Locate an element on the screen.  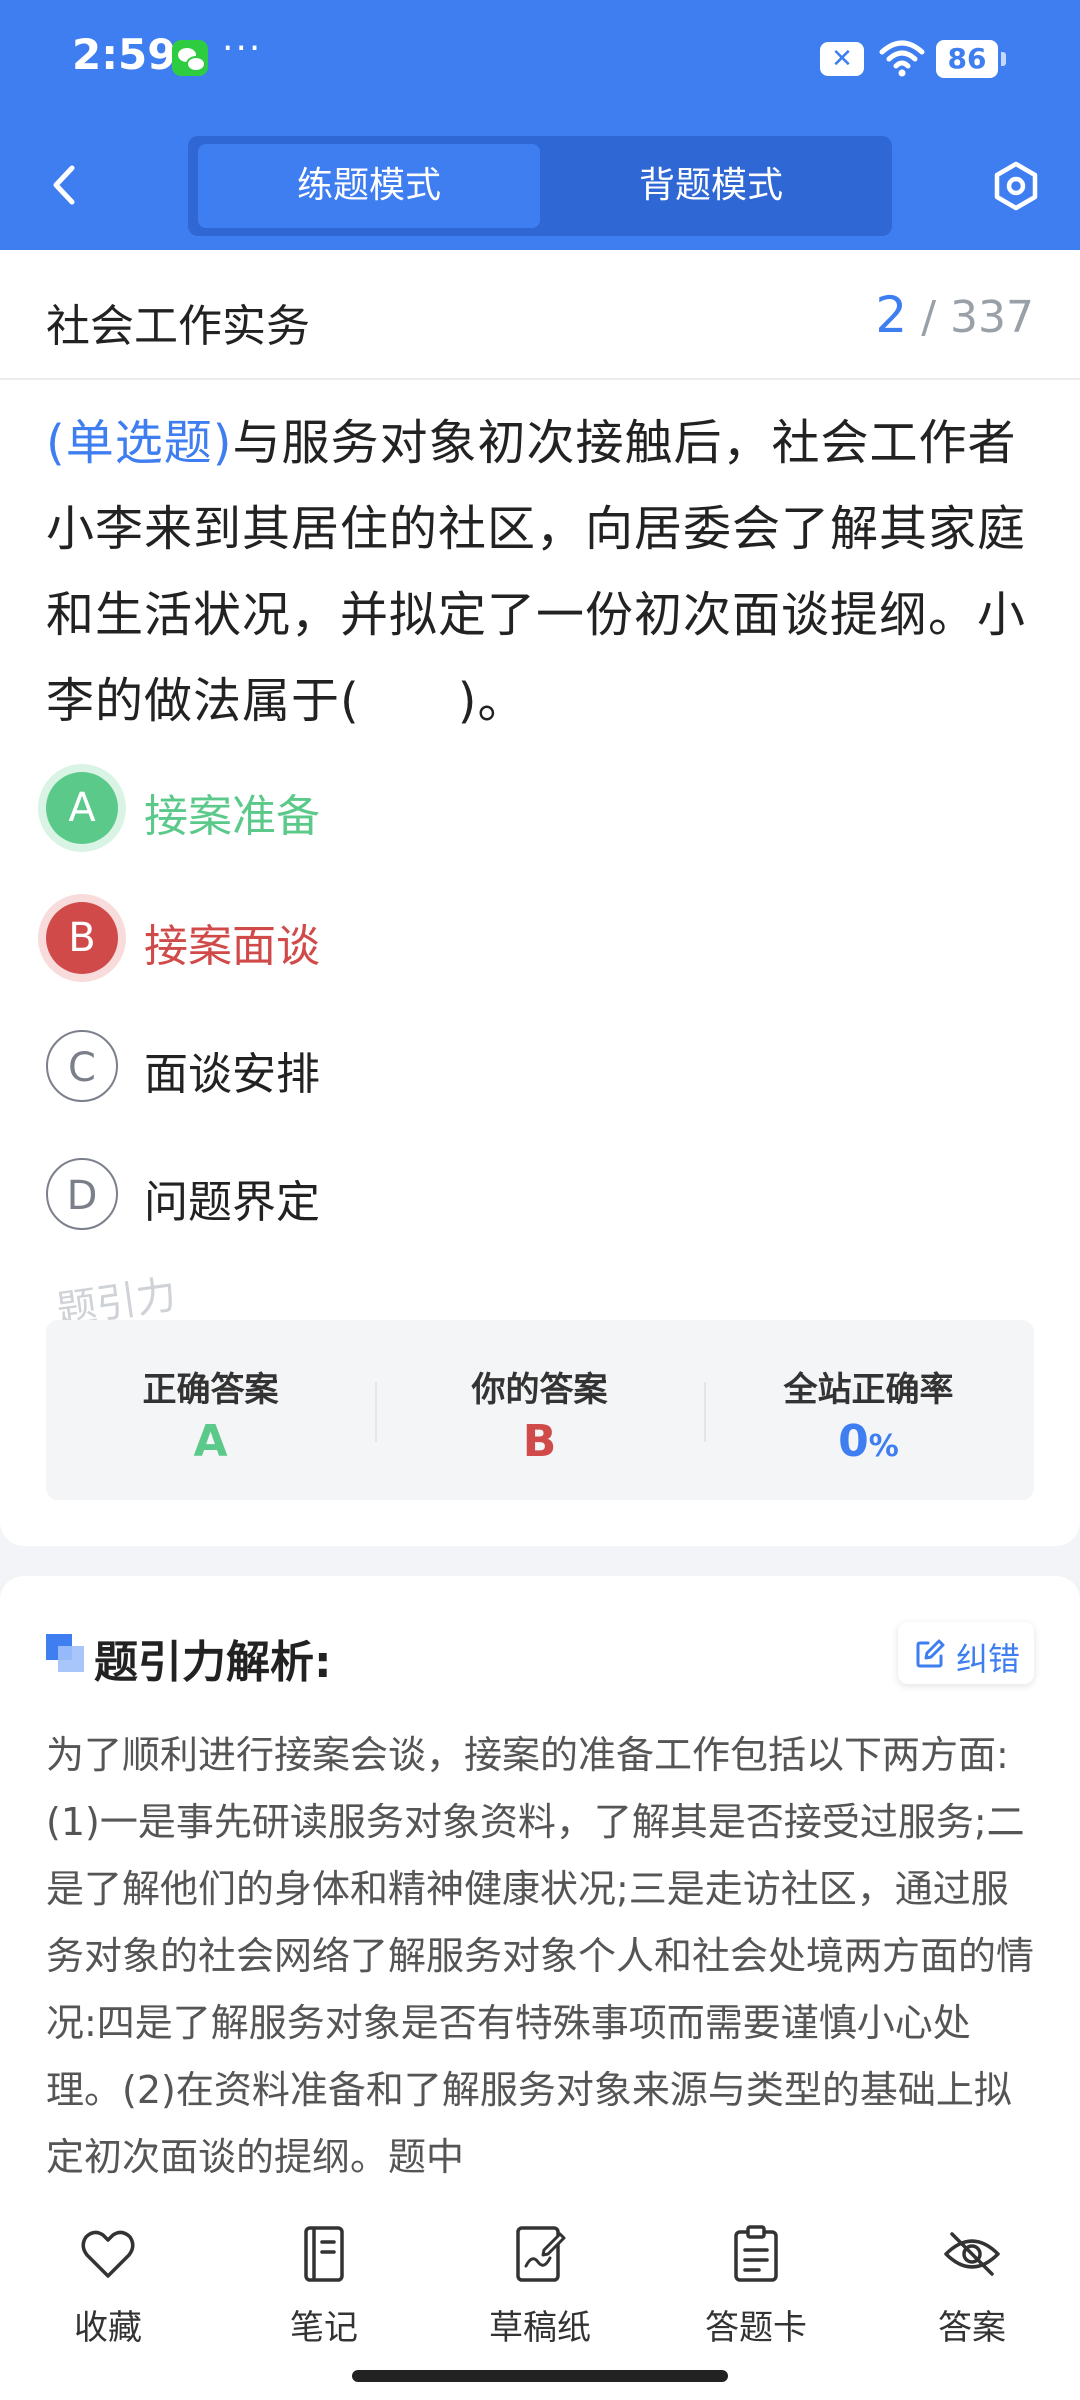
back-arrow-icon is located at coordinates (65, 185).